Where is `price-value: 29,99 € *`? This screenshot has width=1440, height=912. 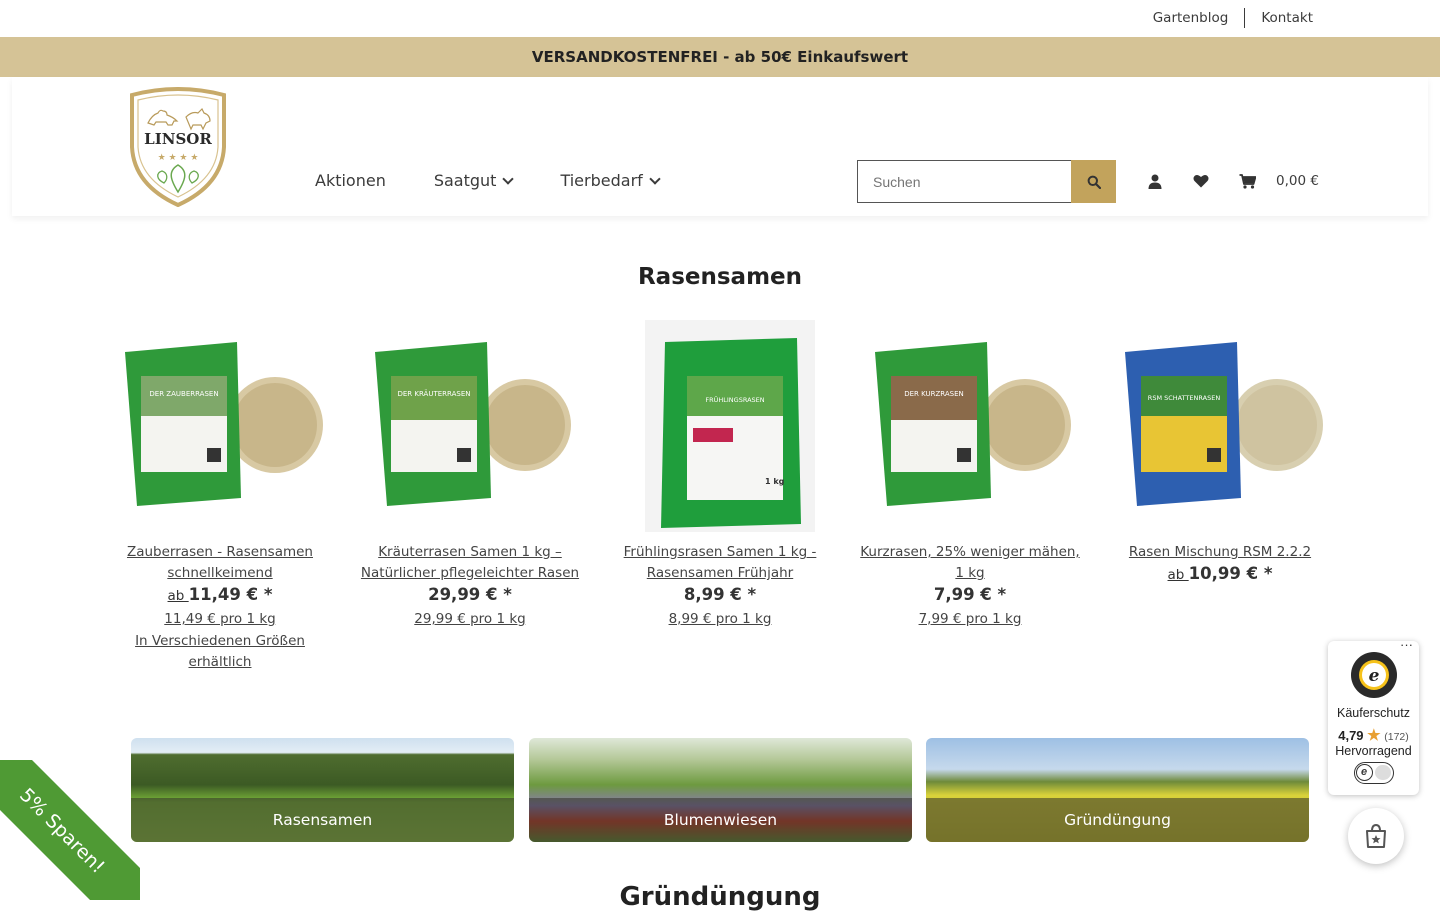
price-value: 29,99 € * is located at coordinates (470, 594).